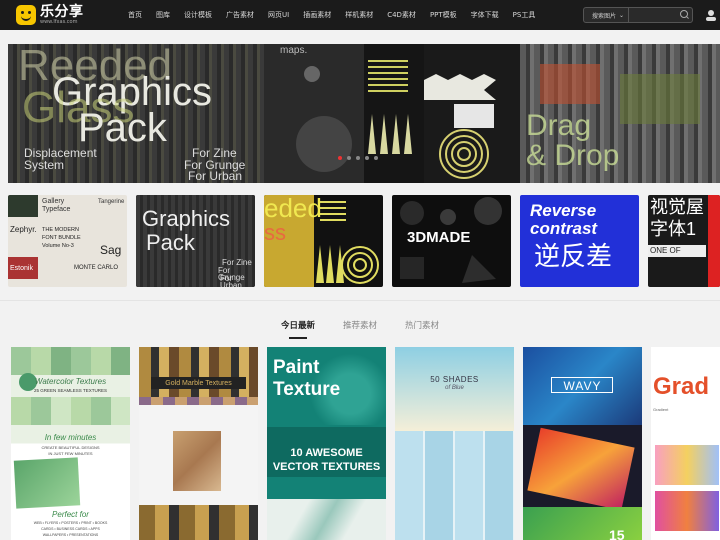 The image size is (720, 540). I want to click on content-tabs: 今日最新 推荐素材 热门素材, so click(360, 329).